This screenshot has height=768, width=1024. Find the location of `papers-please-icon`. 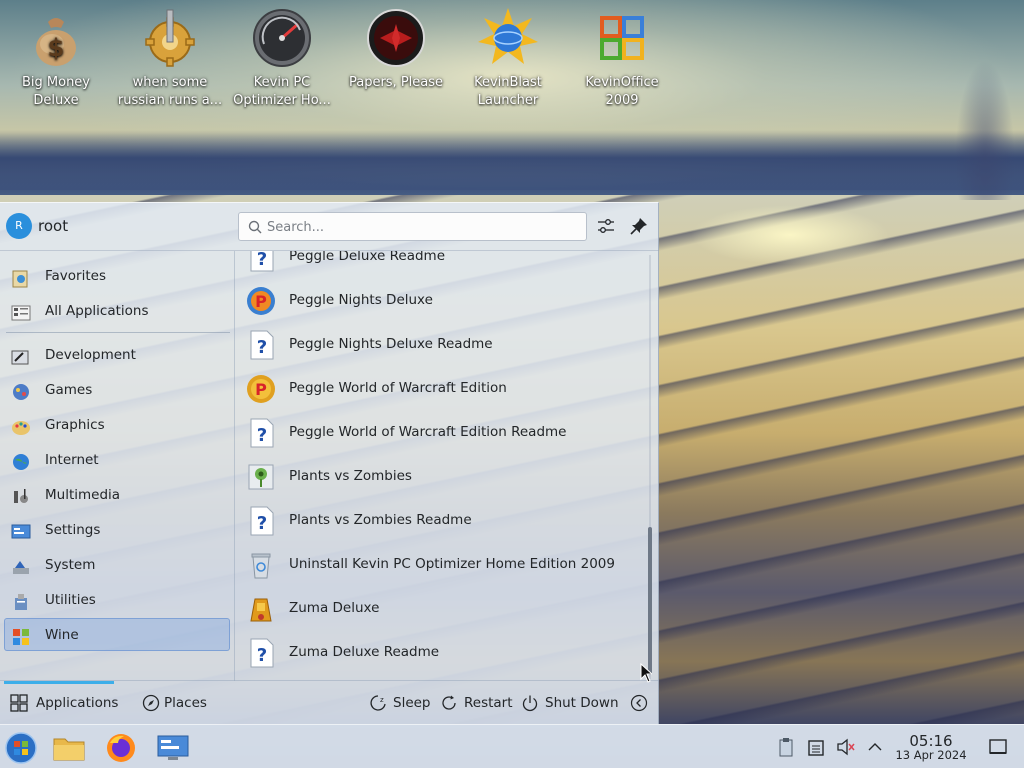

papers-please-icon is located at coordinates (396, 38).